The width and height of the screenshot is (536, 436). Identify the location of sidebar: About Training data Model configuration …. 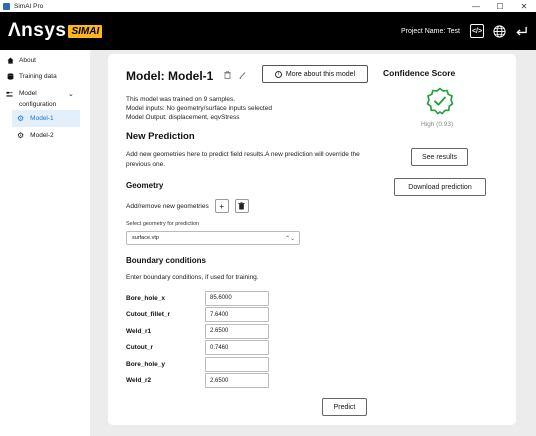
(45, 243).